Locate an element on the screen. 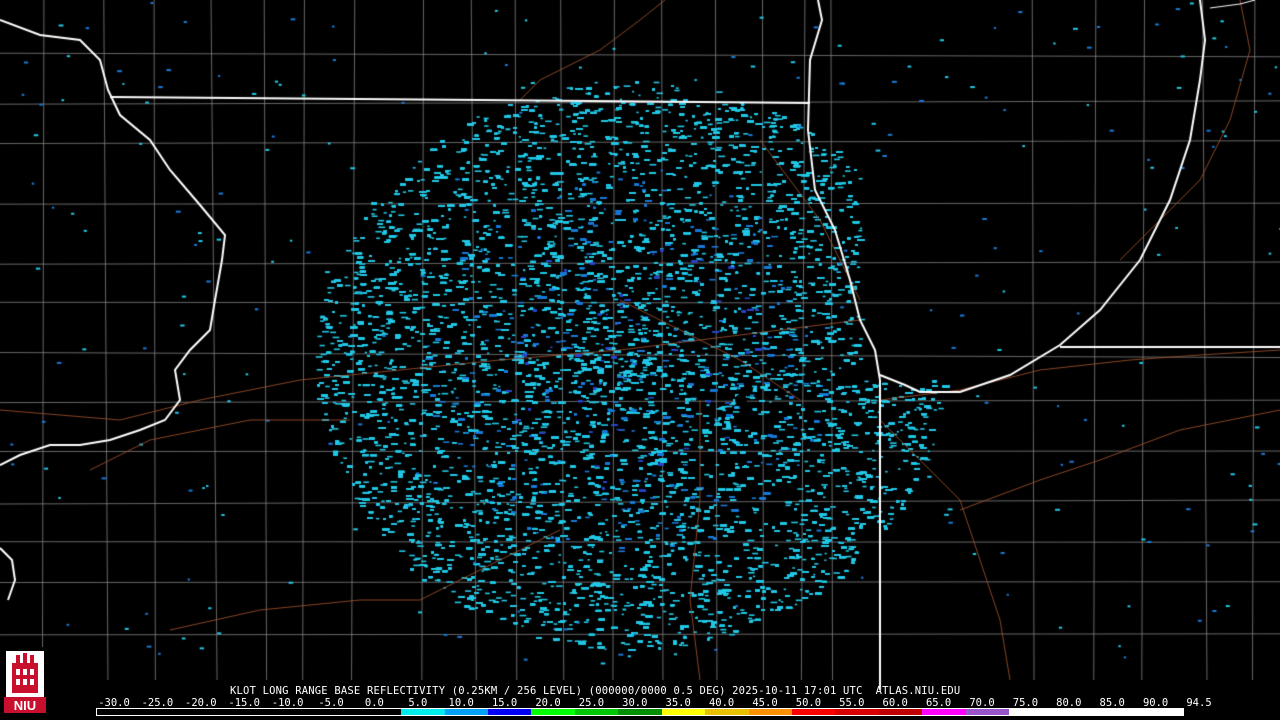 The width and height of the screenshot is (1280, 720). color-scale-bar is located at coordinates (640, 712).